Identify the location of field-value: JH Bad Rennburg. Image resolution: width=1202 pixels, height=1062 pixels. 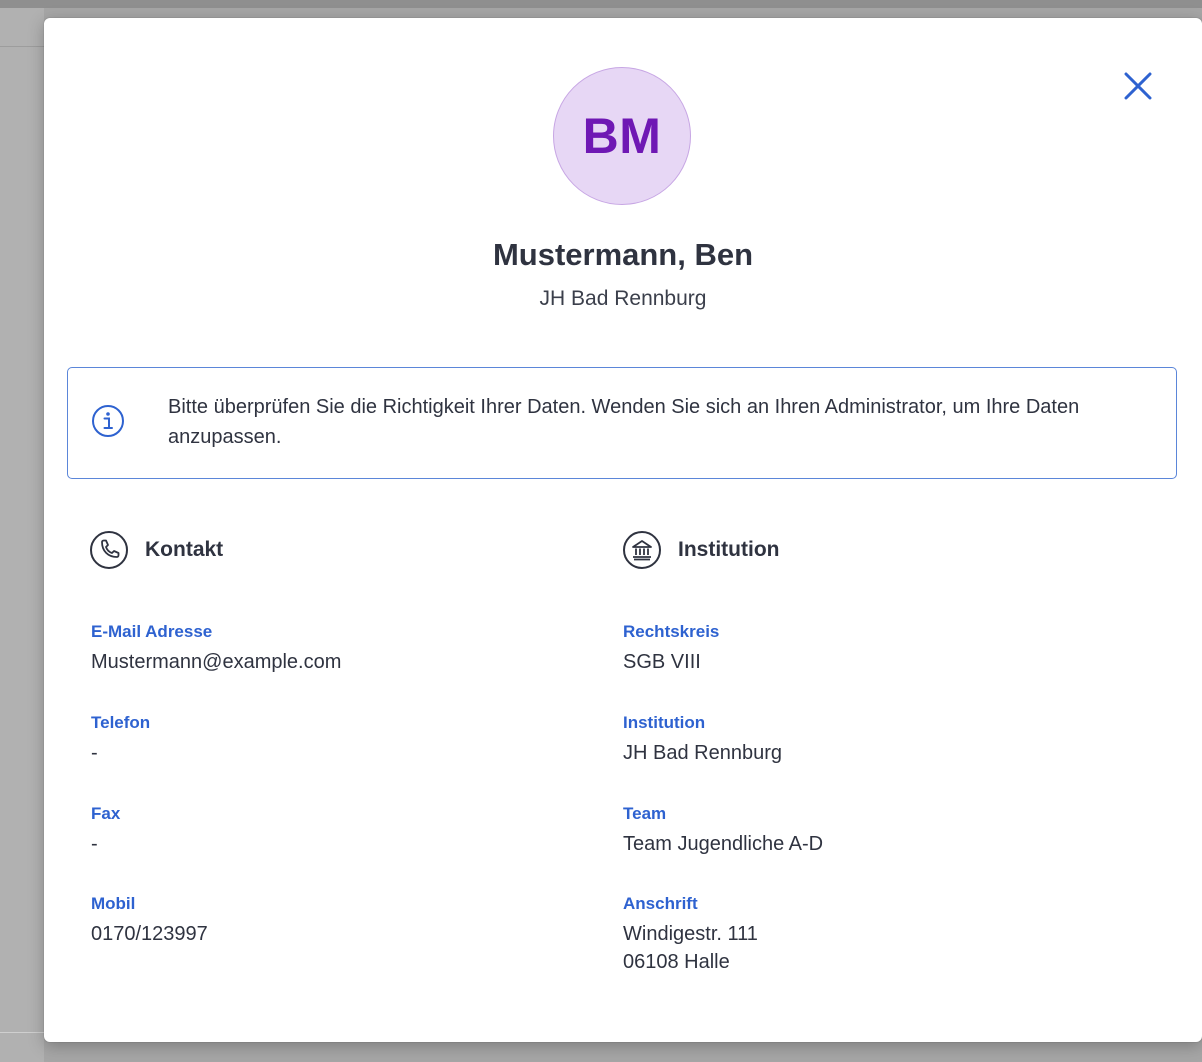
(702, 753).